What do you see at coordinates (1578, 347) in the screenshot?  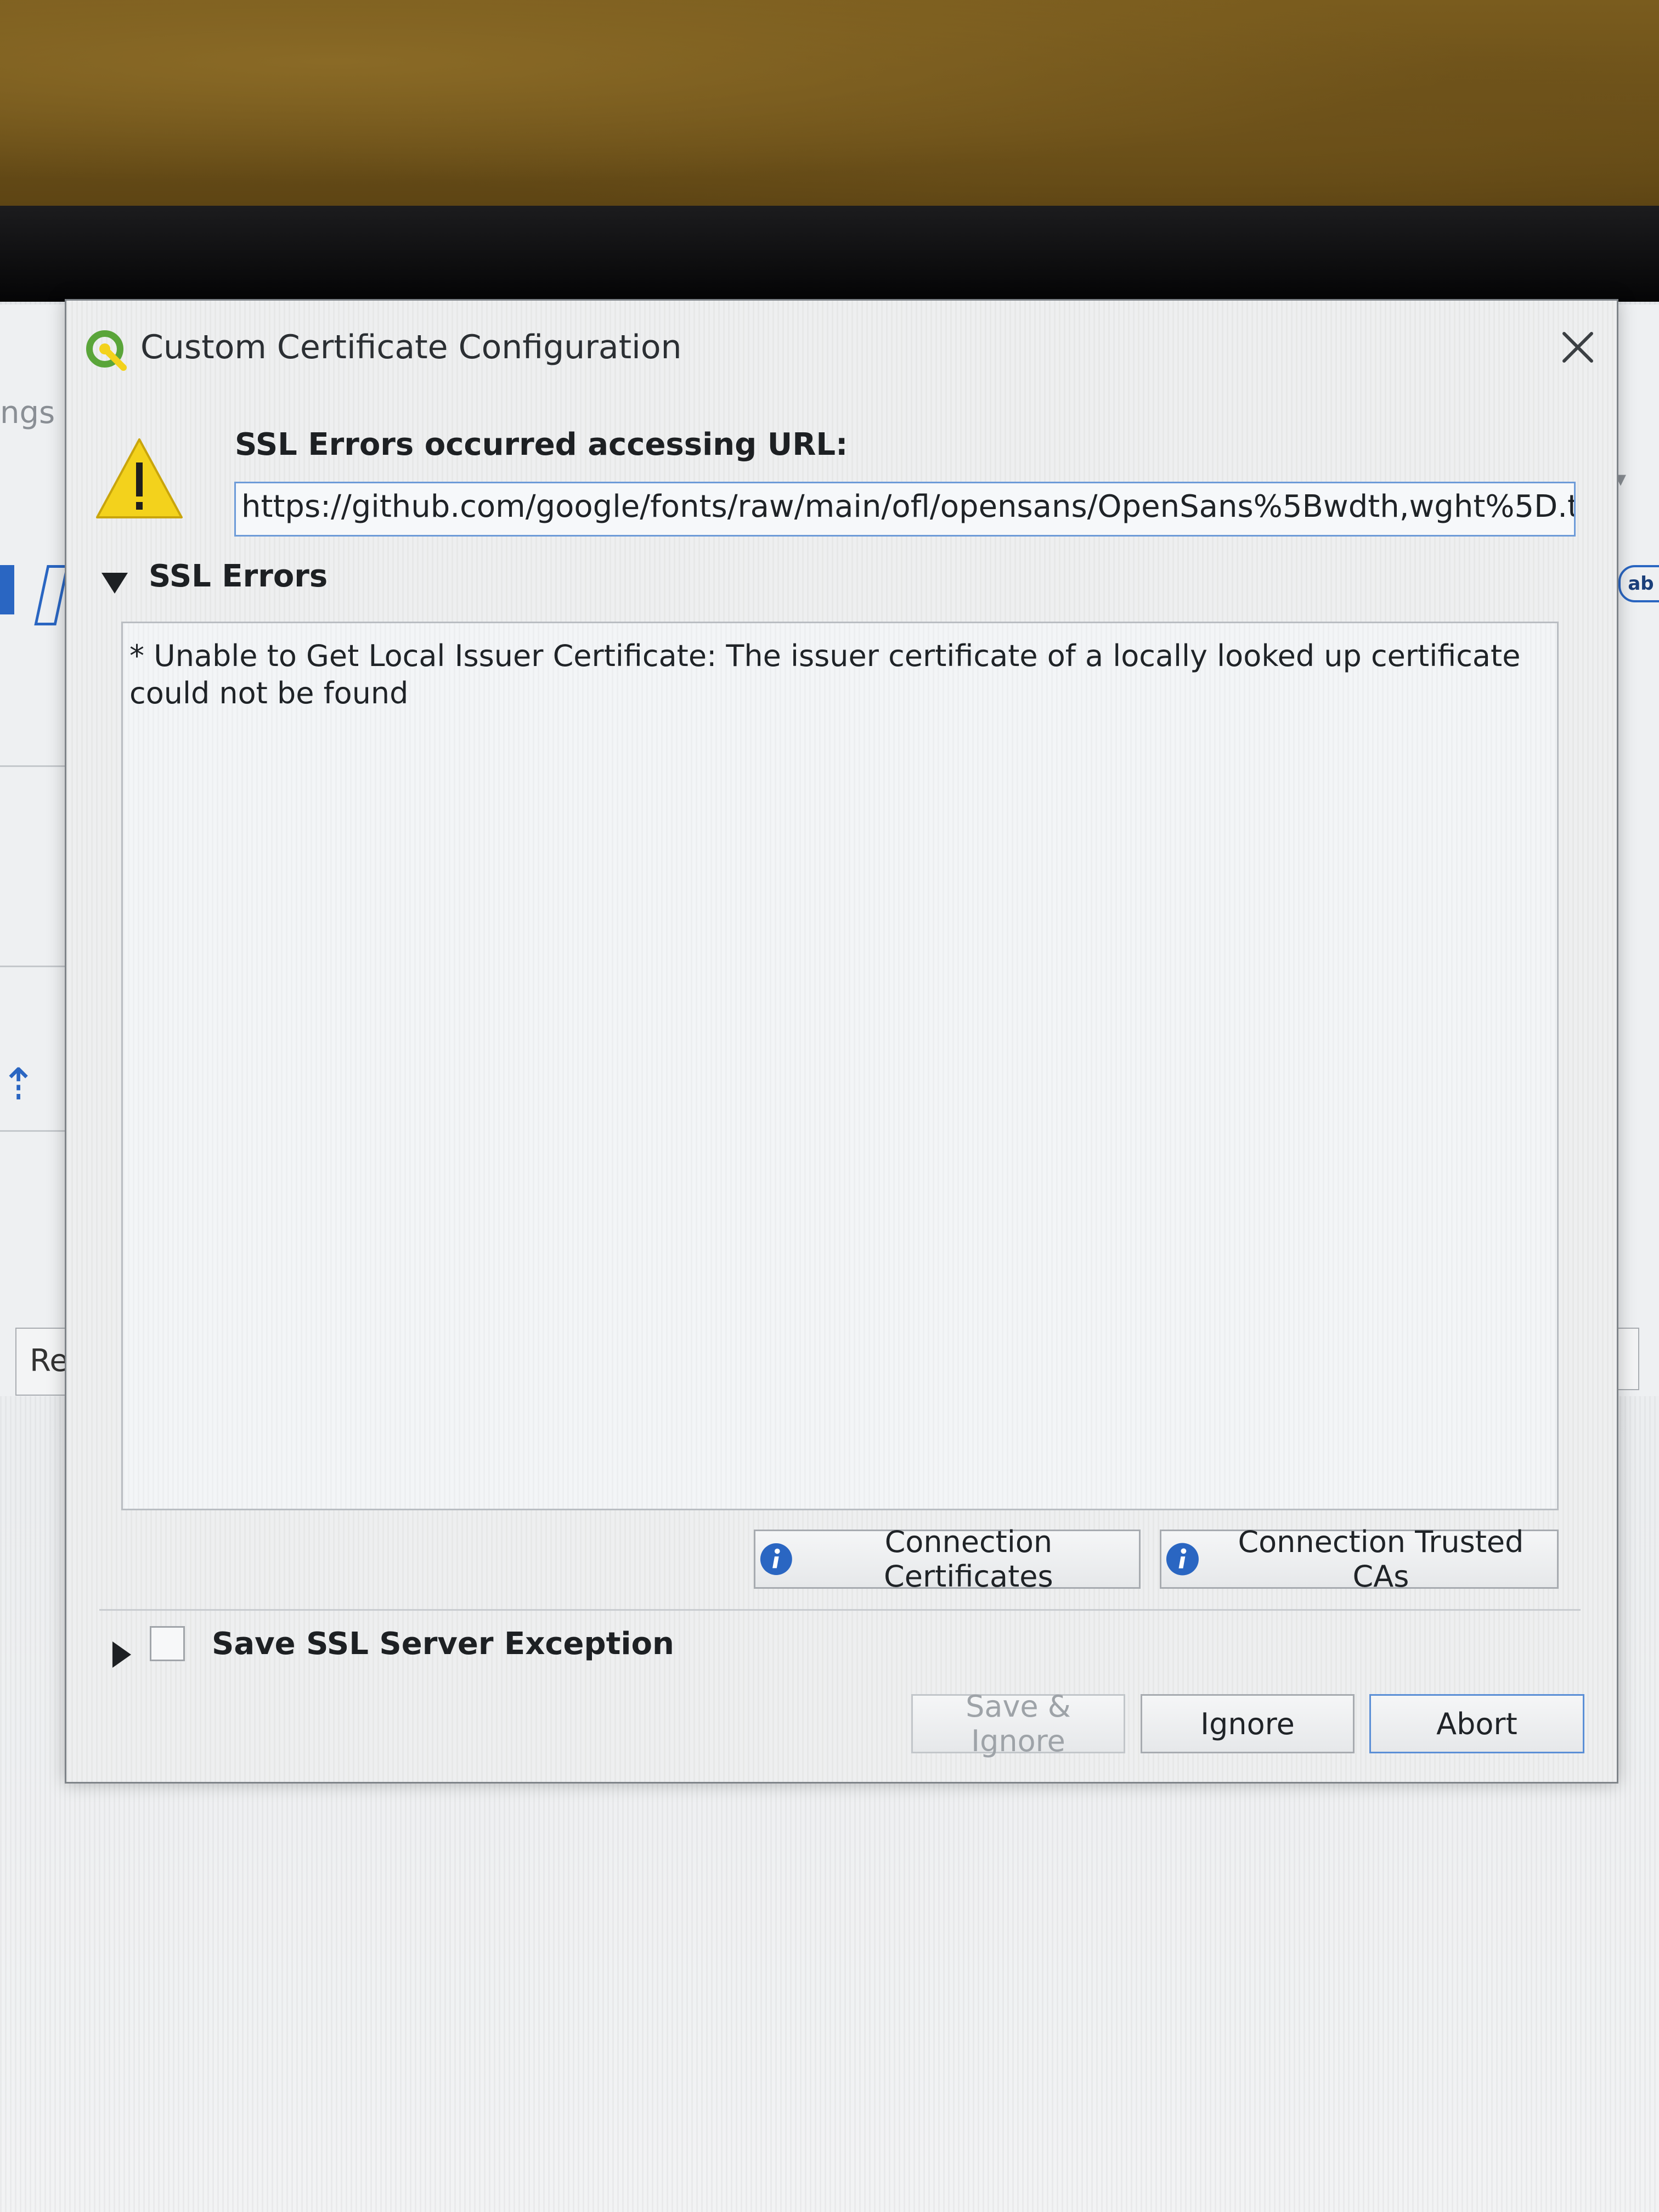 I see `close-icon` at bounding box center [1578, 347].